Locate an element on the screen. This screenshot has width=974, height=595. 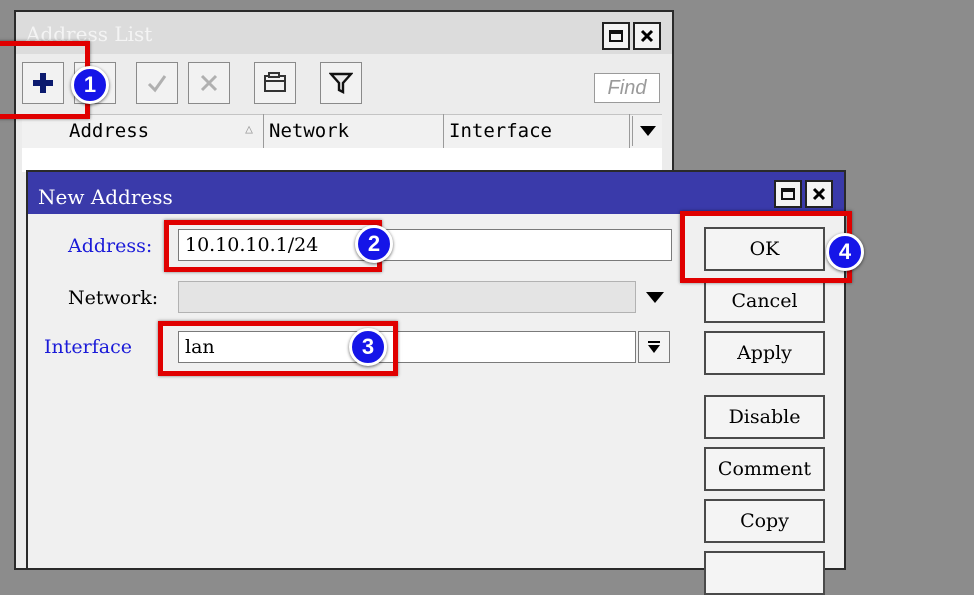
column-header-address: Address △ is located at coordinates (164, 131).